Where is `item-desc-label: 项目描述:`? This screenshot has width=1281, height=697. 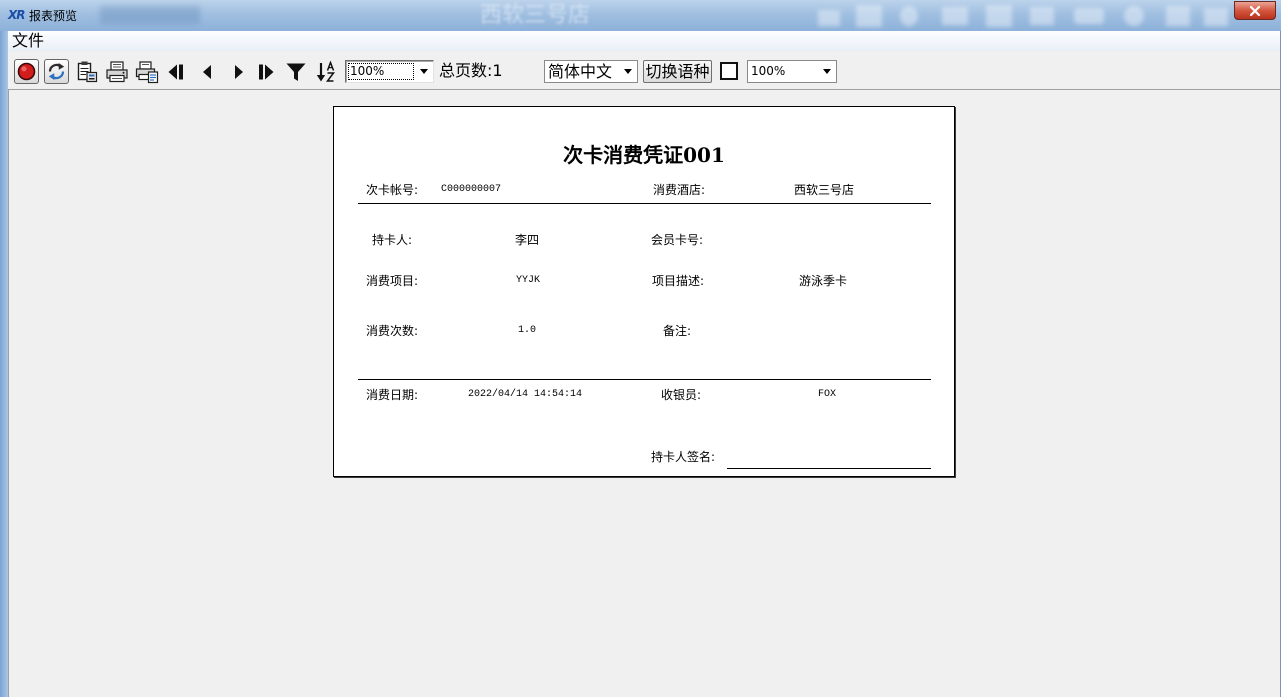
item-desc-label: 项目描述: is located at coordinates (678, 281).